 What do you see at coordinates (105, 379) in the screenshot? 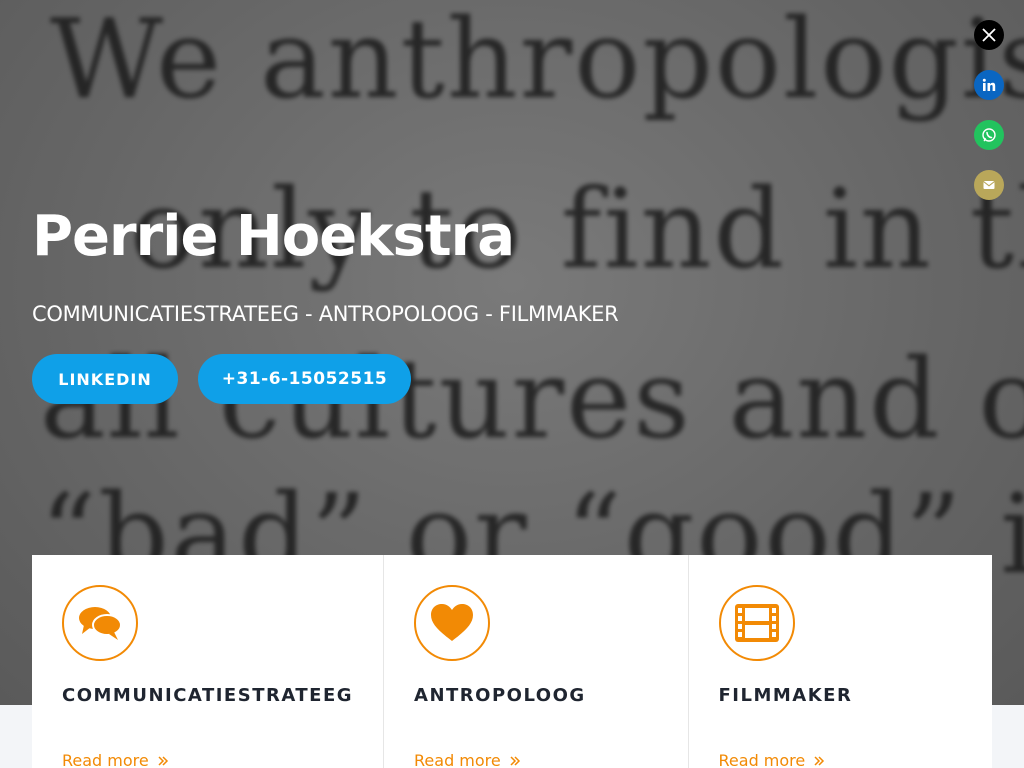
I see `linkedin-button: LINKEDIN` at bounding box center [105, 379].